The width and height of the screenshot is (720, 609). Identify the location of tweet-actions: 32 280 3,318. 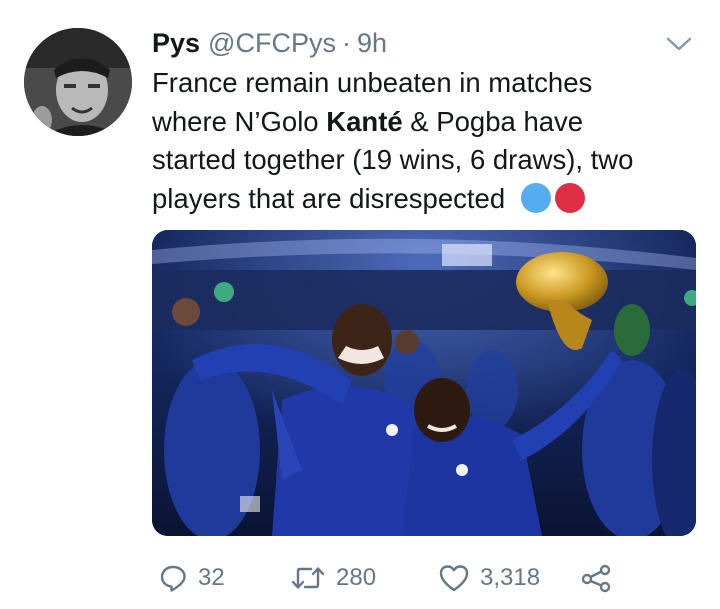
(422, 578).